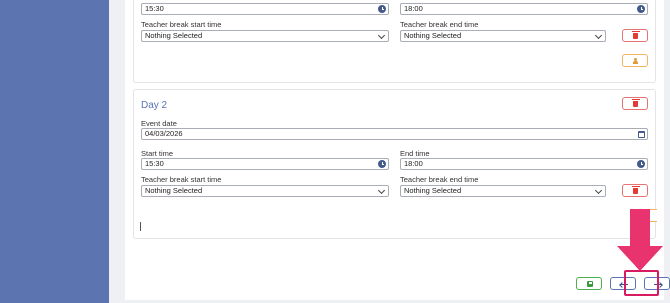  What do you see at coordinates (641, 134) in the screenshot?
I see `calendar-icon` at bounding box center [641, 134].